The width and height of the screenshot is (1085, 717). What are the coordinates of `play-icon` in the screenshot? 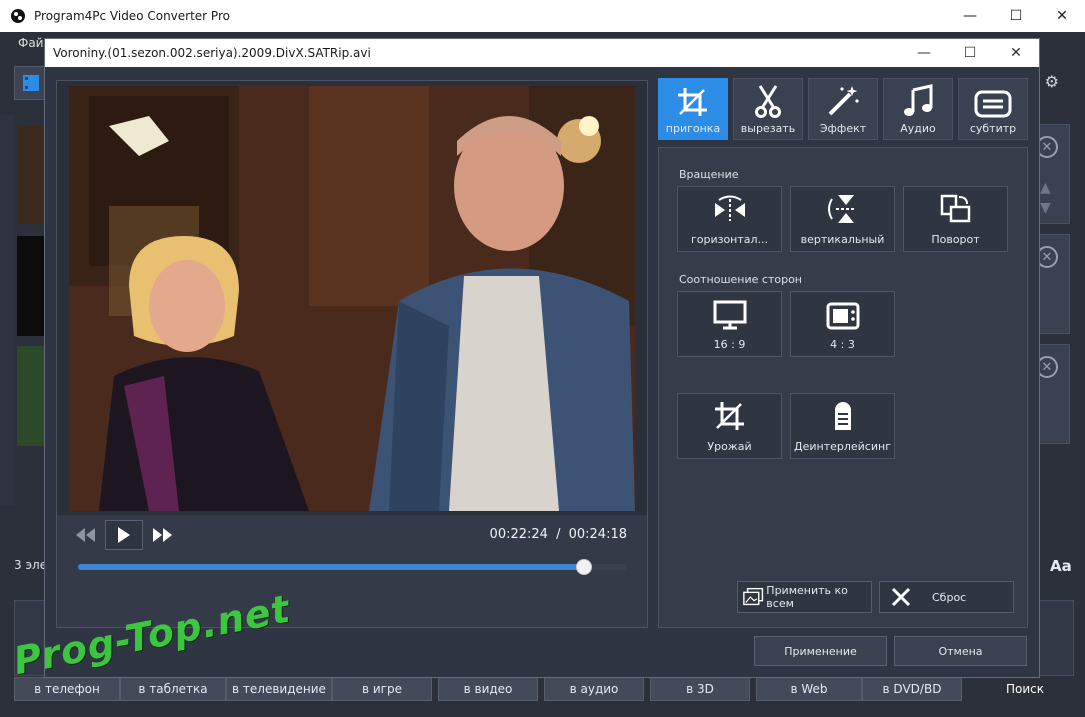 It's located at (124, 535).